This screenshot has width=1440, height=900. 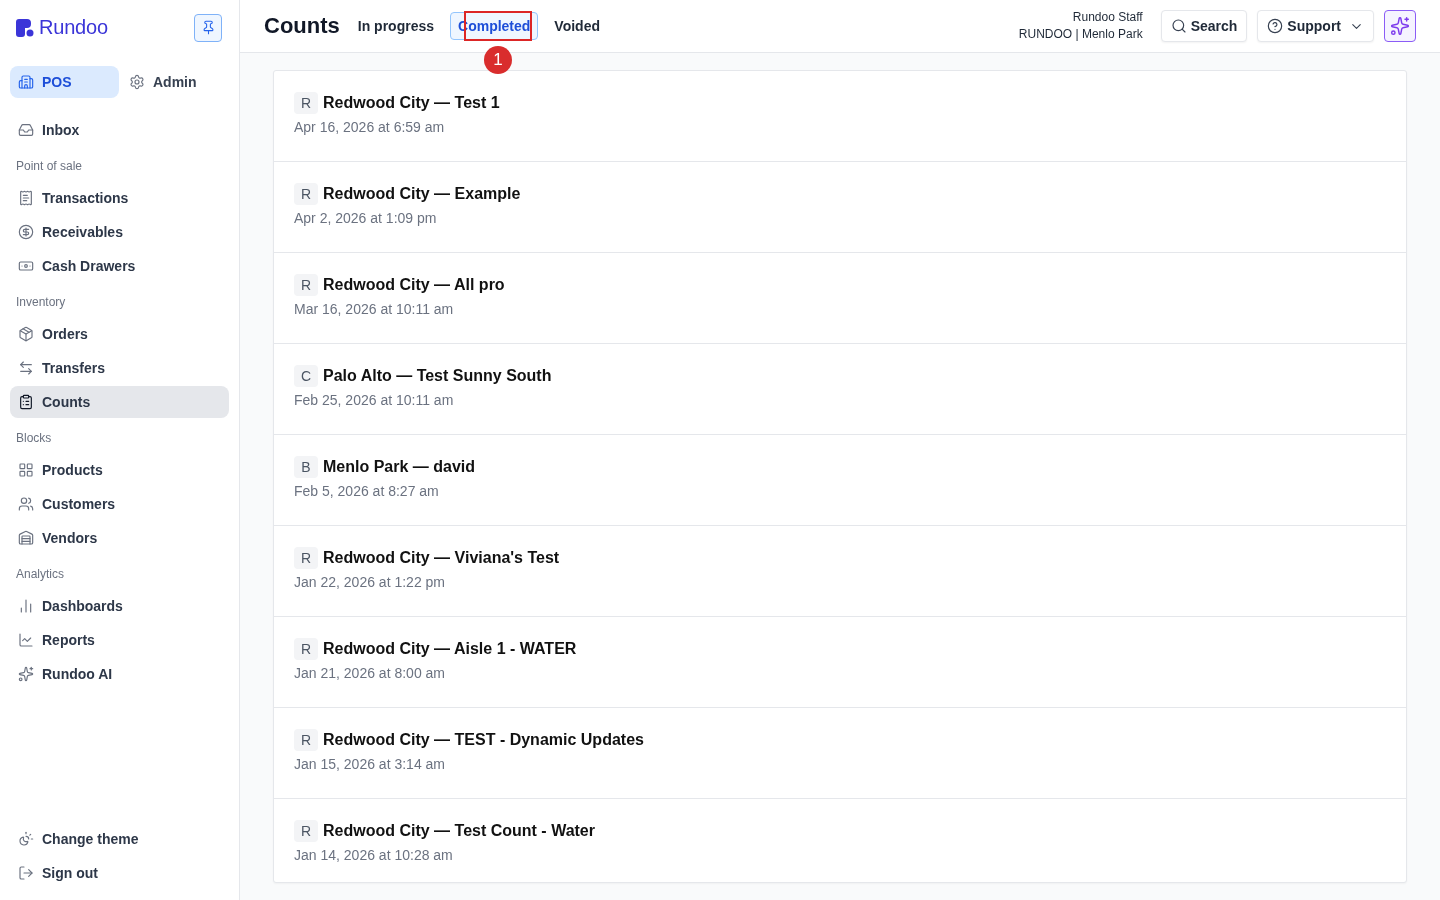 I want to click on pin-icon, so click(x=208, y=27).